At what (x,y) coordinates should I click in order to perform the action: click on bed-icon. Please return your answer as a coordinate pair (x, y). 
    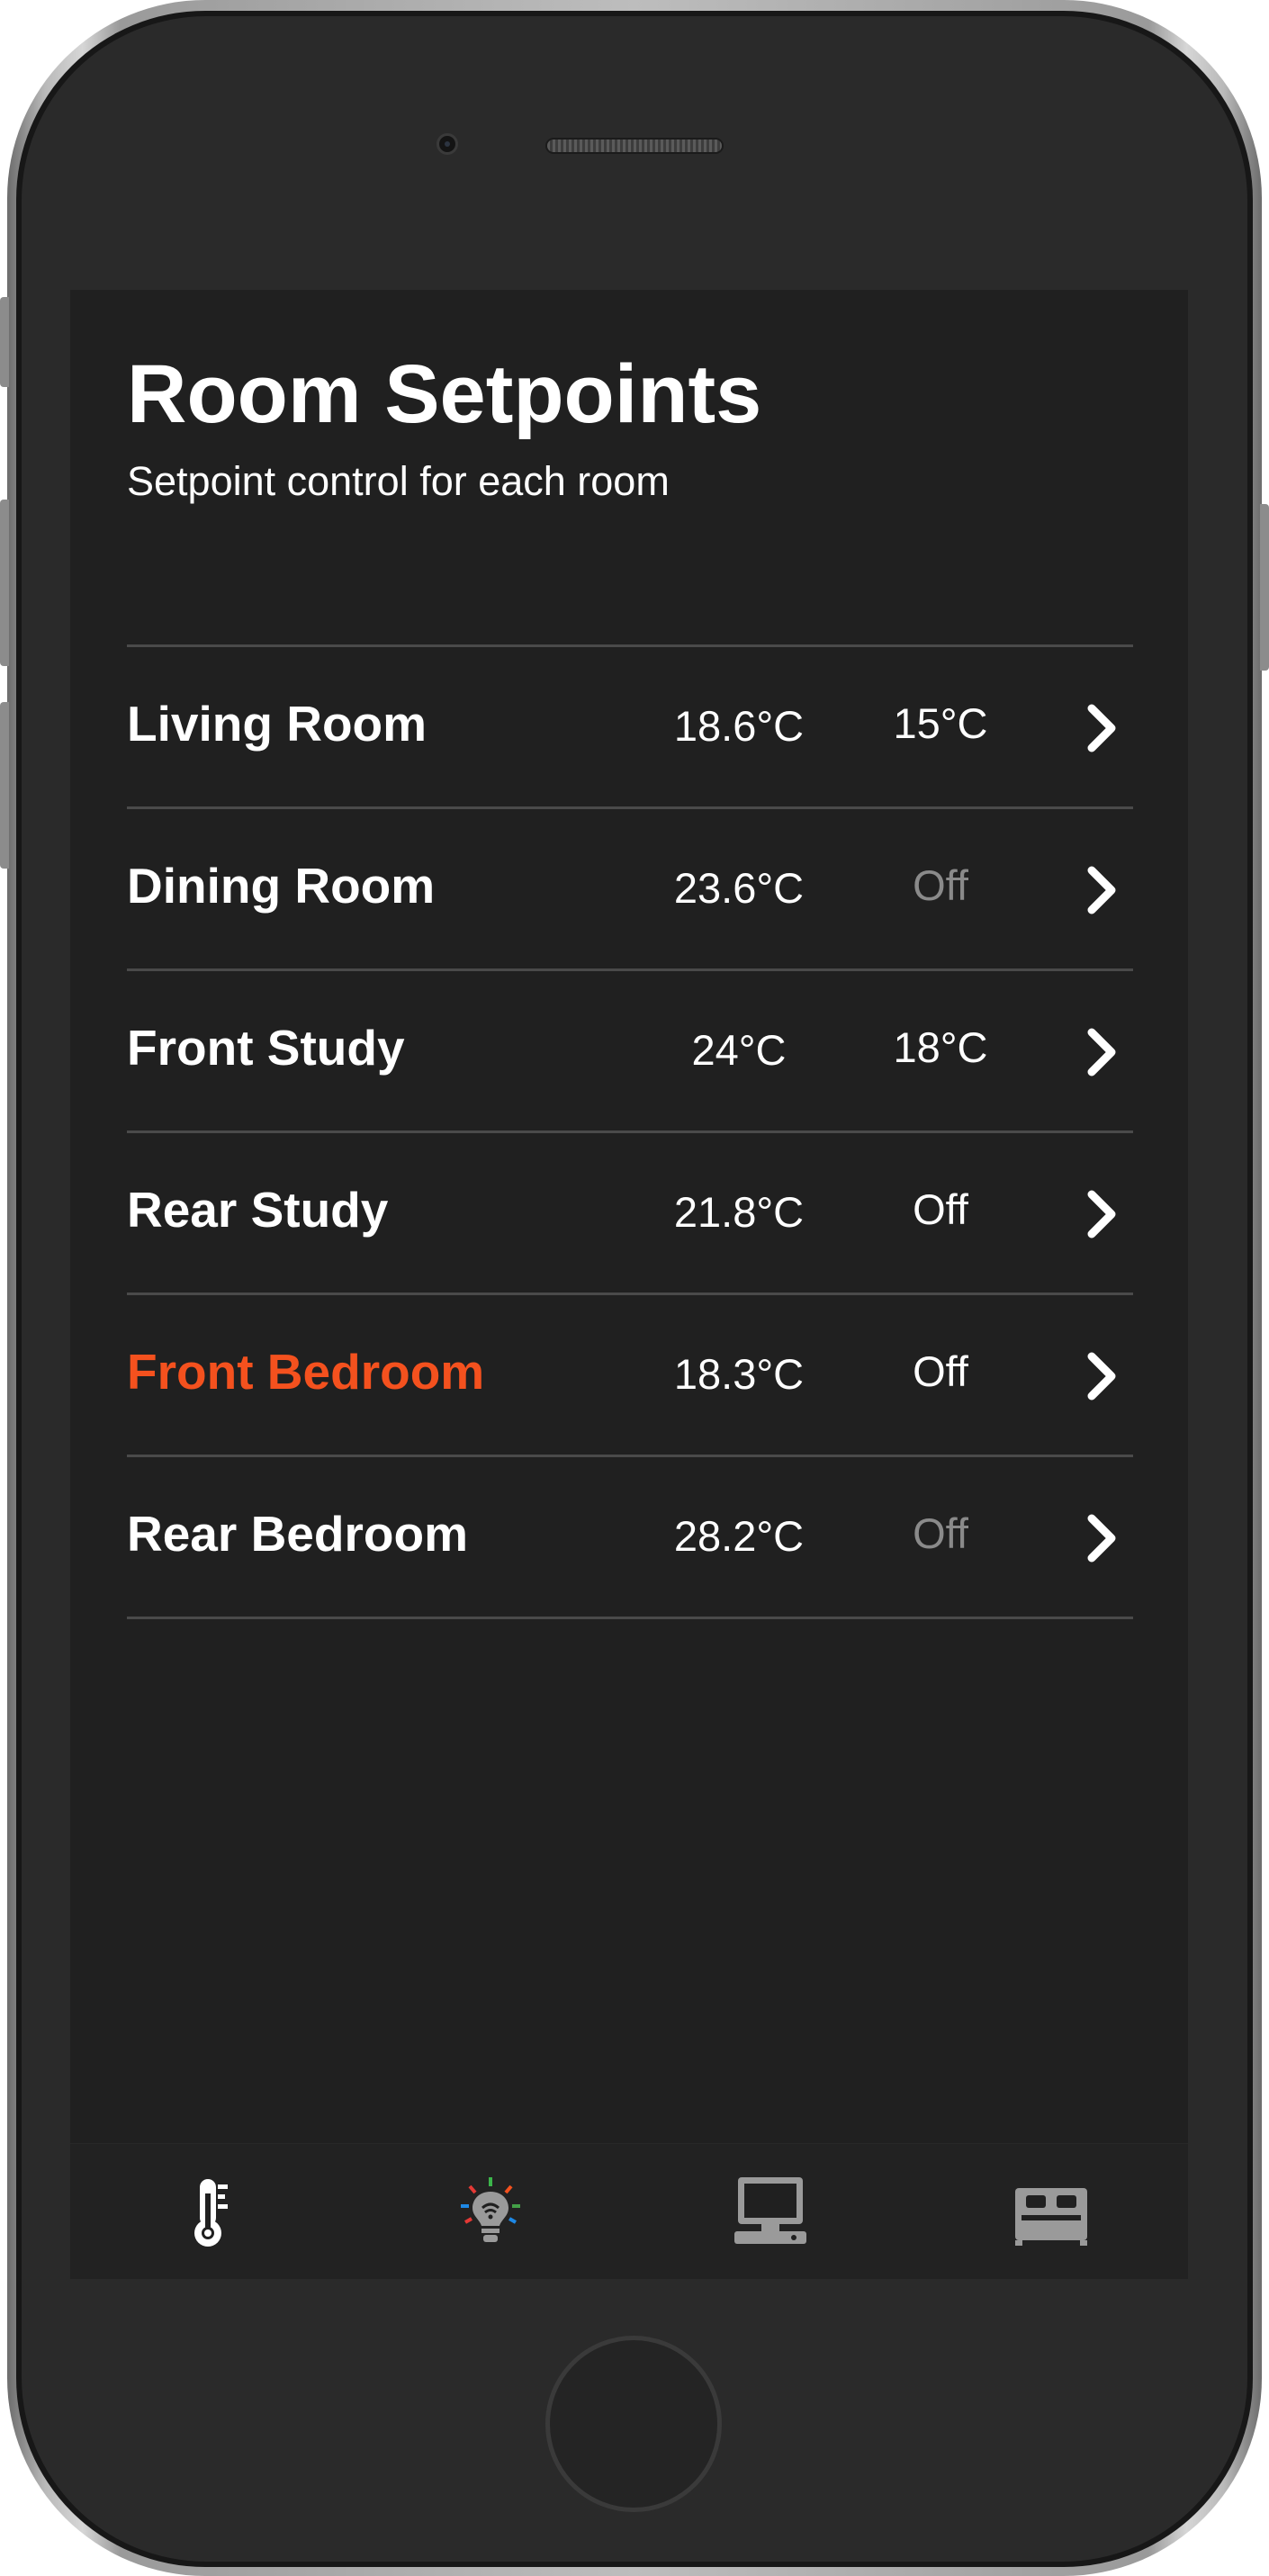
    Looking at the image, I should click on (1051, 2217).